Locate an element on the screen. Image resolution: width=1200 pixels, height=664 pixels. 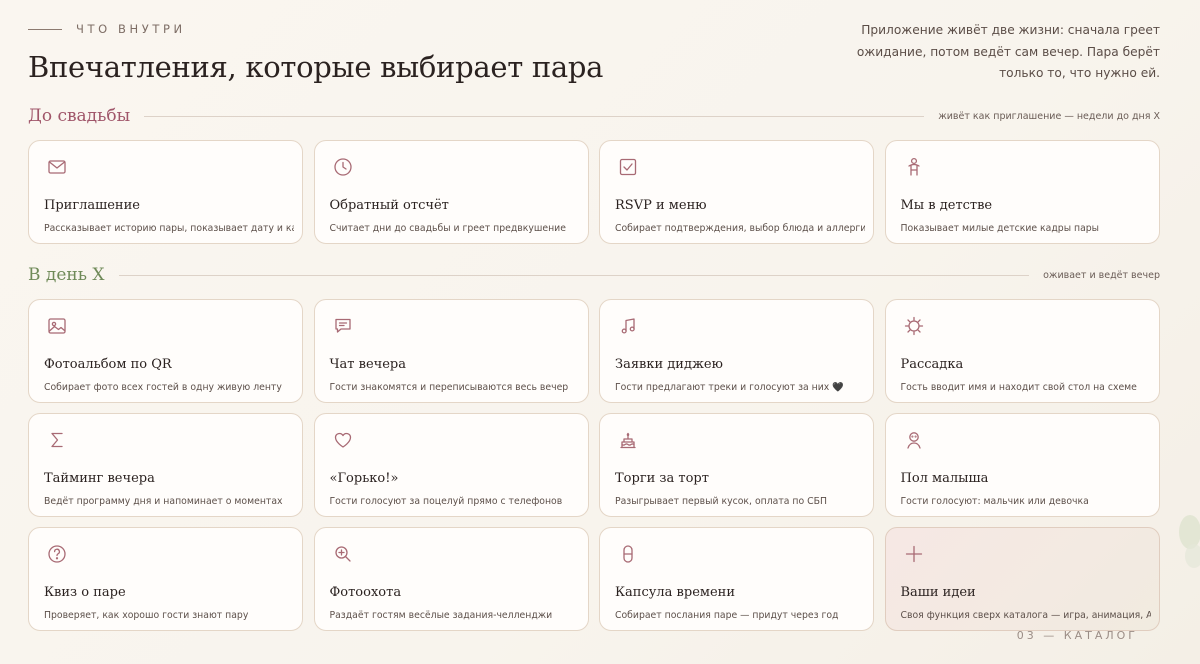
eyebrow-line is located at coordinates (45, 29).